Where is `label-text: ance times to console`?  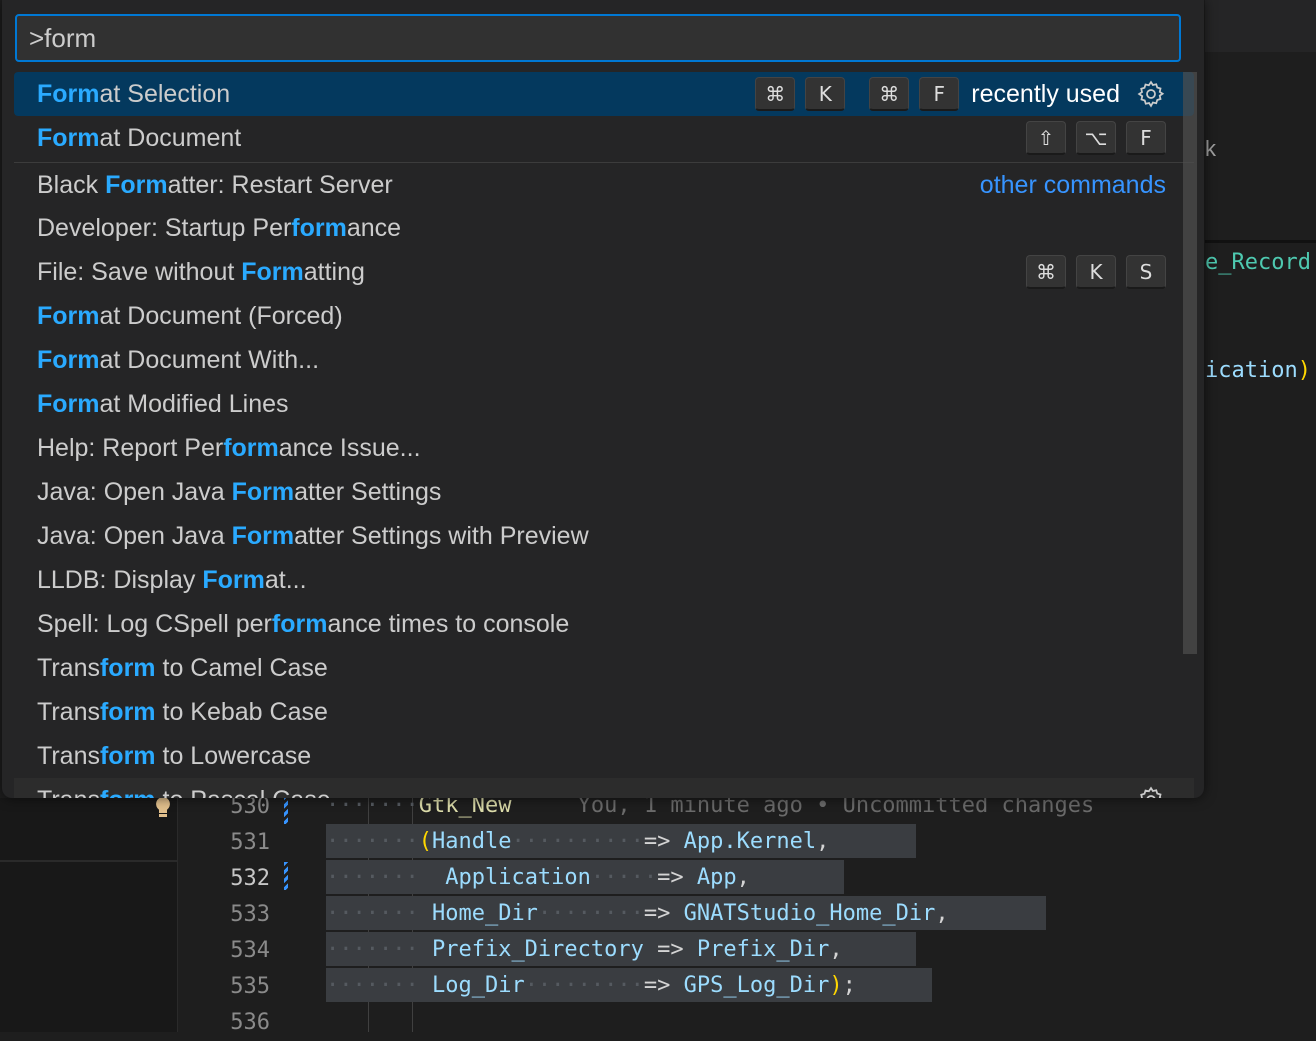
label-text: ance times to console is located at coordinates (448, 624).